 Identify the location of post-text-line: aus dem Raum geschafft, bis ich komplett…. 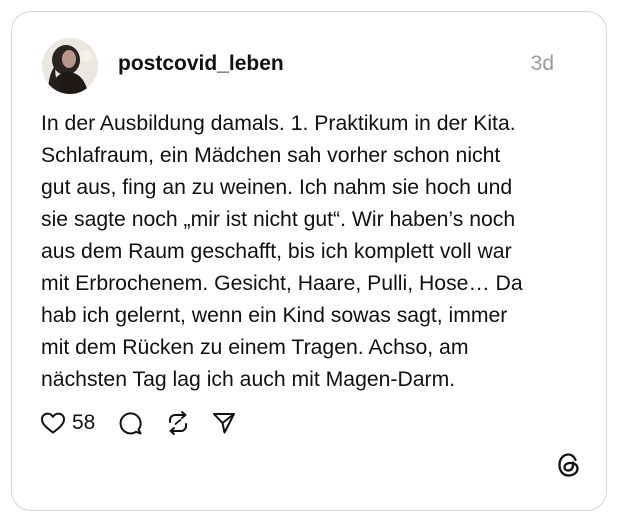
(276, 251).